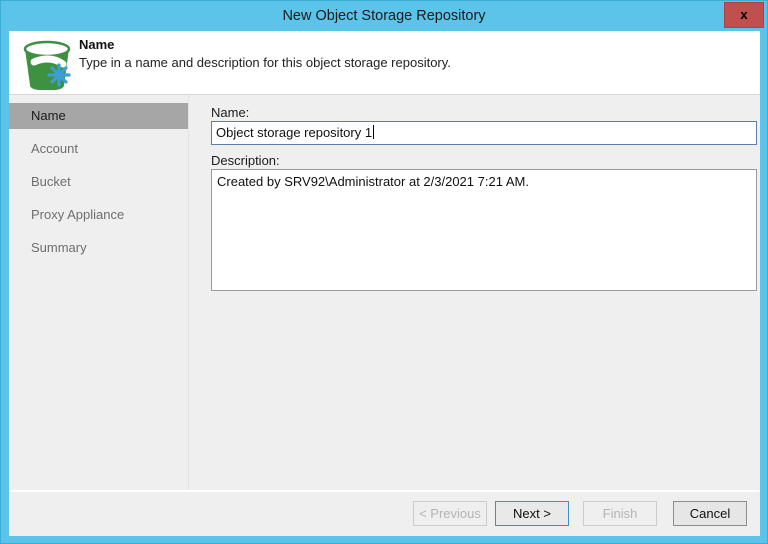 Image resolution: width=768 pixels, height=544 pixels. I want to click on next-button: Next >, so click(532, 513).